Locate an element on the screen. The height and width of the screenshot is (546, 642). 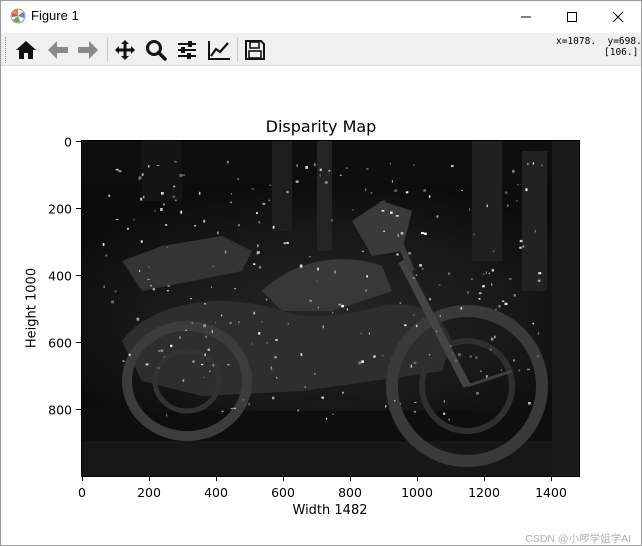
close-button is located at coordinates (618, 16).